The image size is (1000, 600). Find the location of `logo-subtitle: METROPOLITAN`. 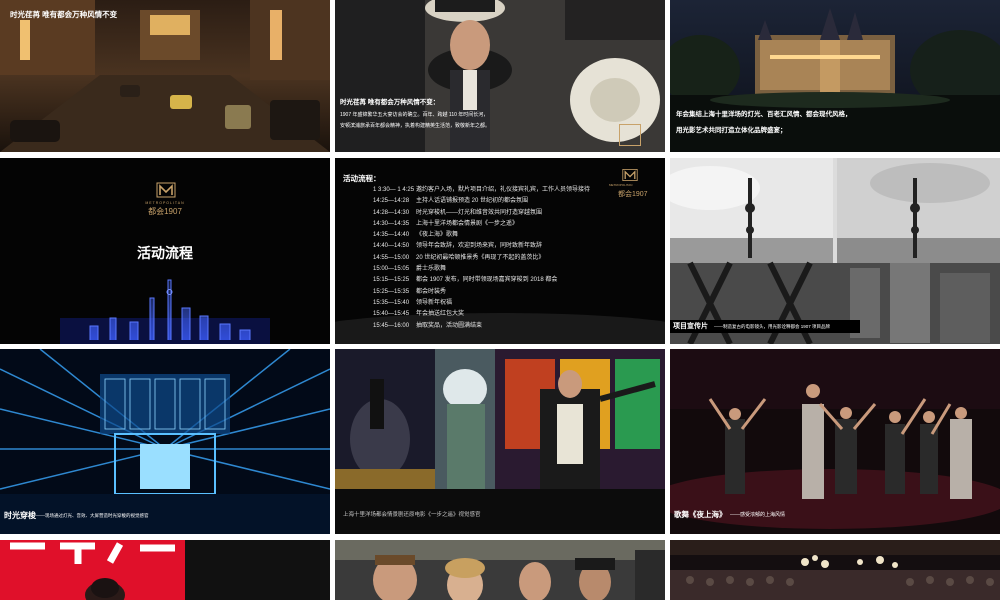

logo-subtitle: METROPOLITAN is located at coordinates (621, 185).